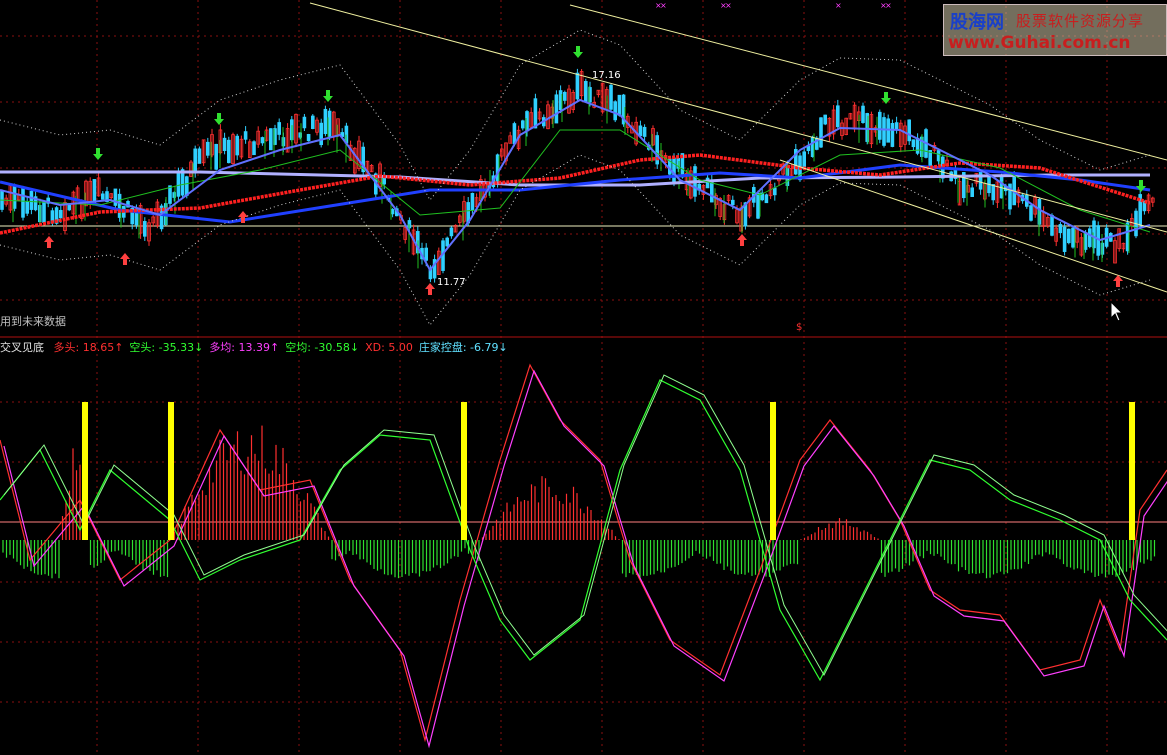  Describe the element at coordinates (606, 75) in the screenshot. I see `high-price-label: 17.16` at that location.